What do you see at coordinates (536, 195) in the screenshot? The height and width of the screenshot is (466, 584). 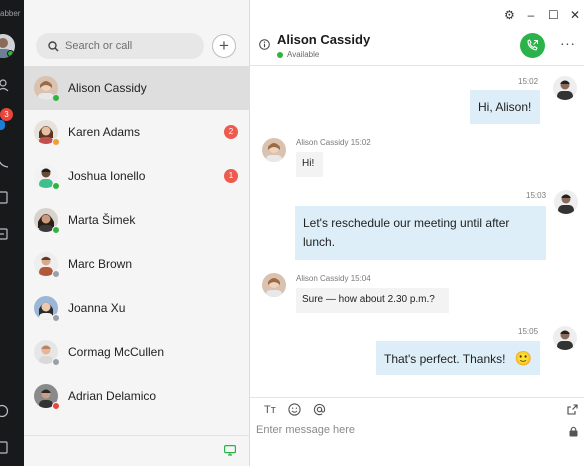 I see `message-time: 15:03` at bounding box center [536, 195].